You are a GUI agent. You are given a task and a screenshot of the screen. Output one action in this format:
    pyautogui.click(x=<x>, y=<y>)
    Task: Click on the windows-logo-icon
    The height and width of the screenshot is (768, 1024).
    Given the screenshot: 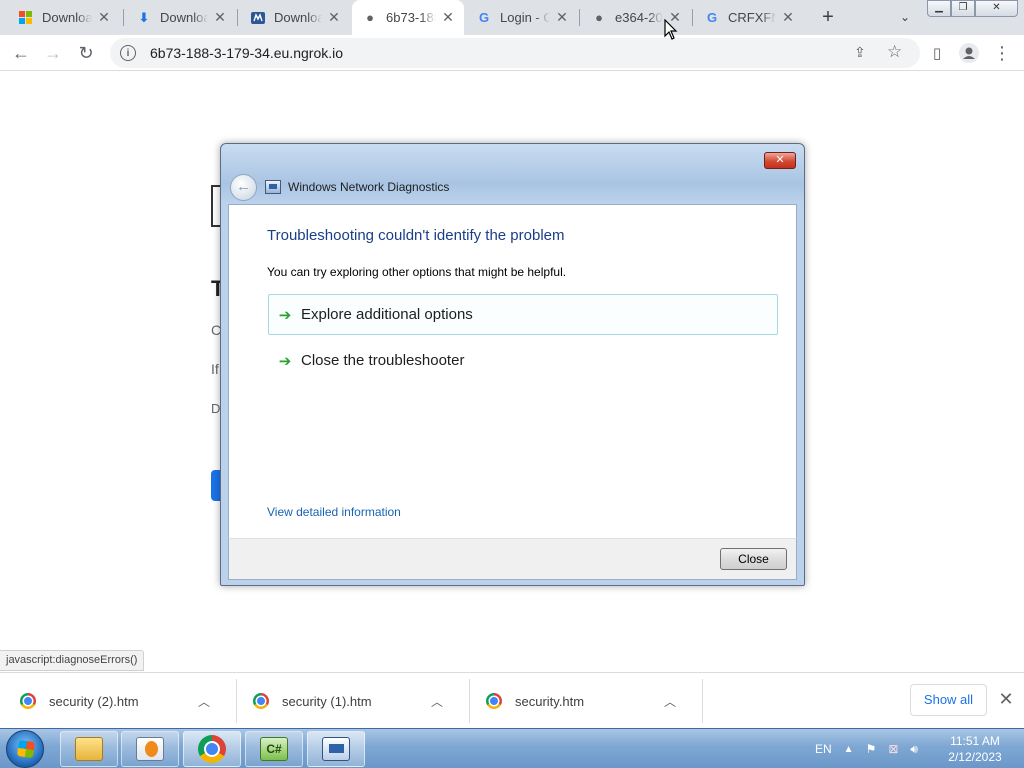 What is the action you would take?
    pyautogui.click(x=26, y=18)
    